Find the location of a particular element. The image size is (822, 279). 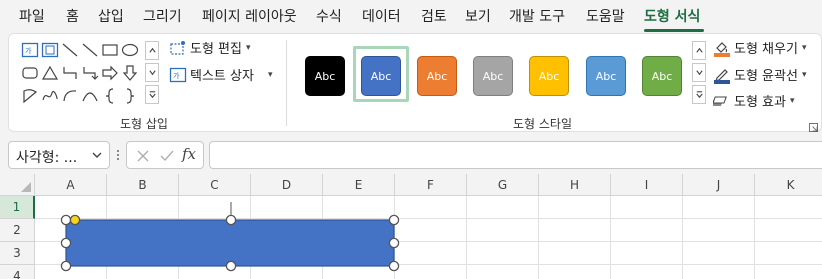

tab-page-layout: 페이지 레이아웃 is located at coordinates (249, 17).